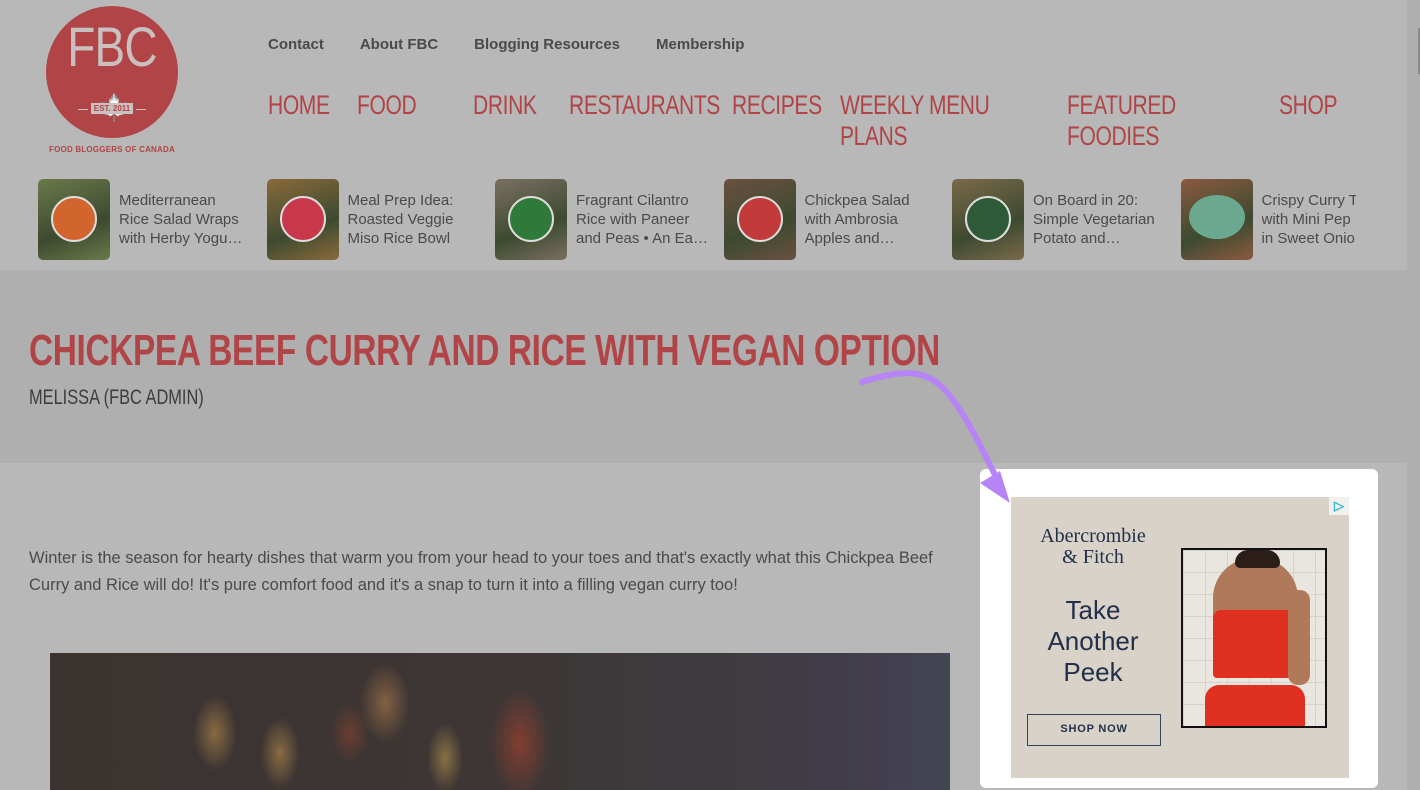 The height and width of the screenshot is (790, 1420). What do you see at coordinates (521, 121) in the screenshot?
I see `main-nav-drink: DRINK` at bounding box center [521, 121].